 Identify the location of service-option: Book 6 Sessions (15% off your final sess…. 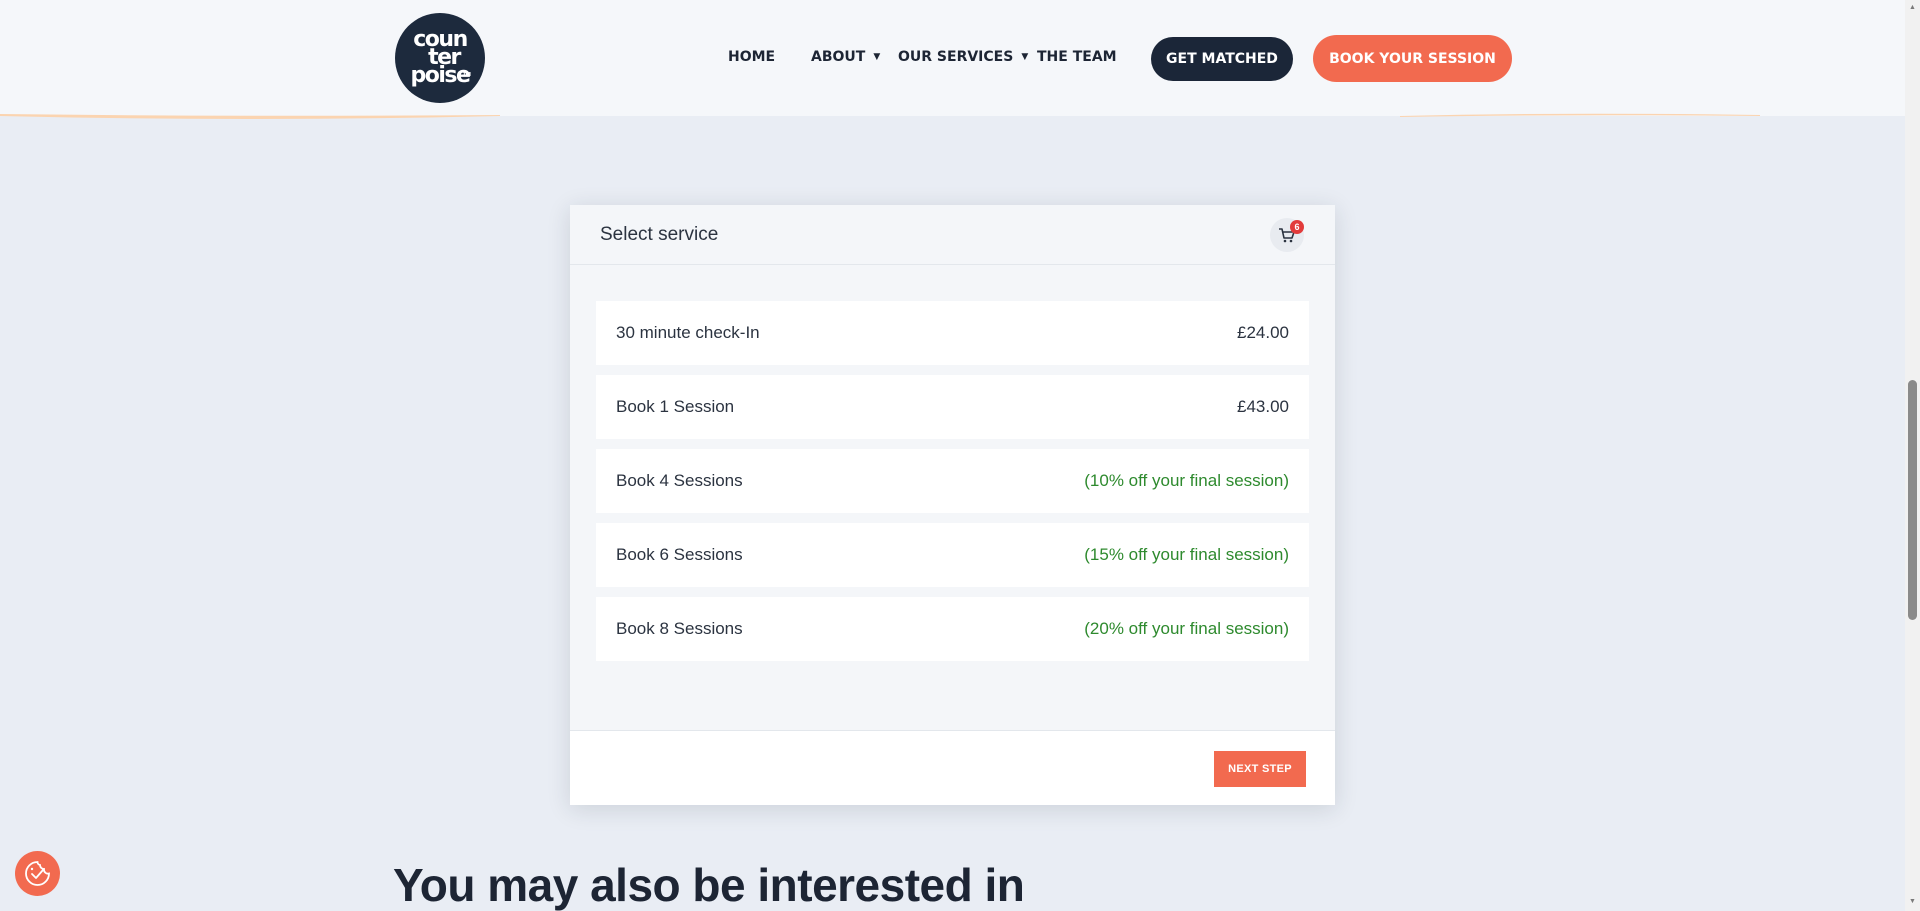
(952, 555).